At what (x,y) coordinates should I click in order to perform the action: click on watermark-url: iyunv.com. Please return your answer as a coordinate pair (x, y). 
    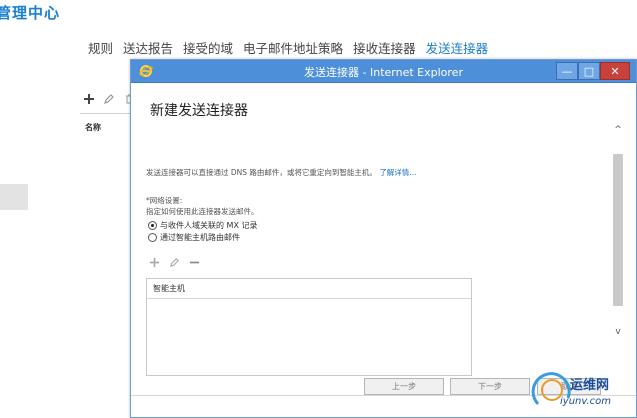
    Looking at the image, I should click on (586, 401).